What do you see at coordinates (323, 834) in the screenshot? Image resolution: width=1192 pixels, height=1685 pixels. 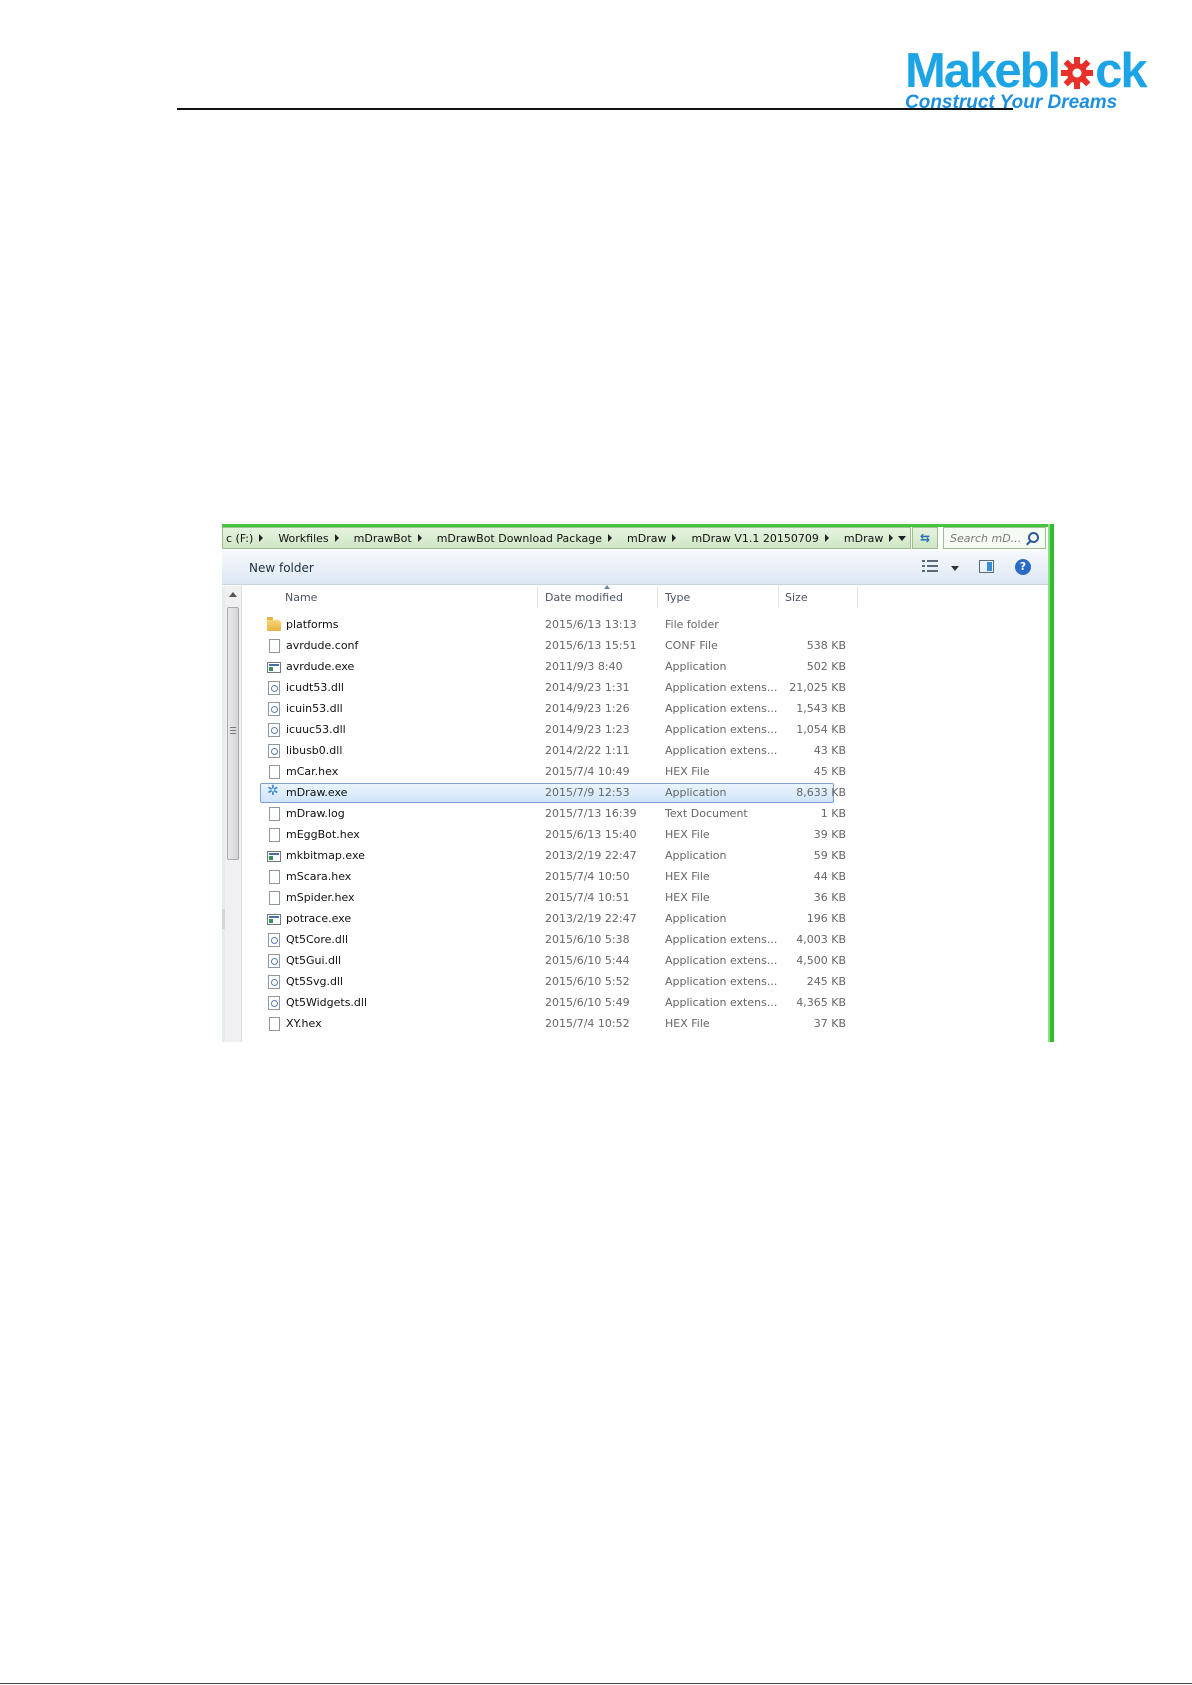 I see `file-name: mEggBot.hex` at bounding box center [323, 834].